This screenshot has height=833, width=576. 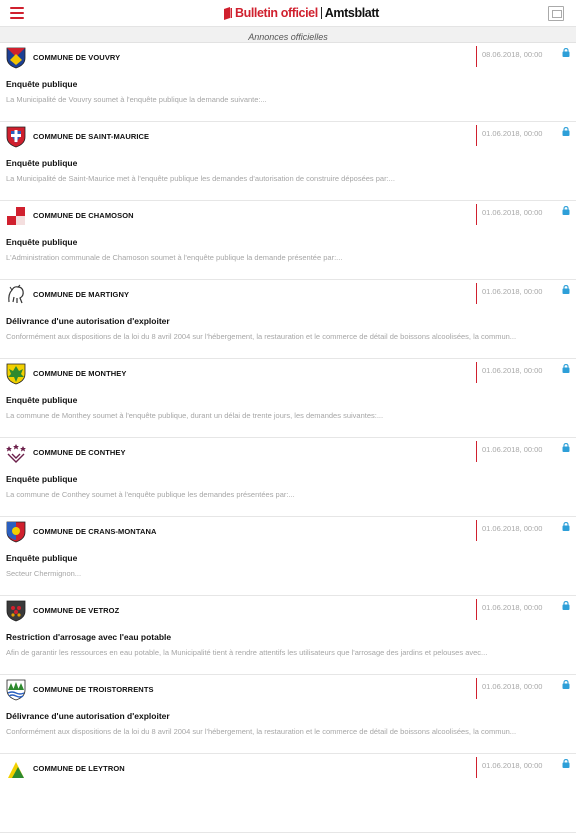 What do you see at coordinates (16, 137) in the screenshot?
I see `saint-maurice-crest-icon` at bounding box center [16, 137].